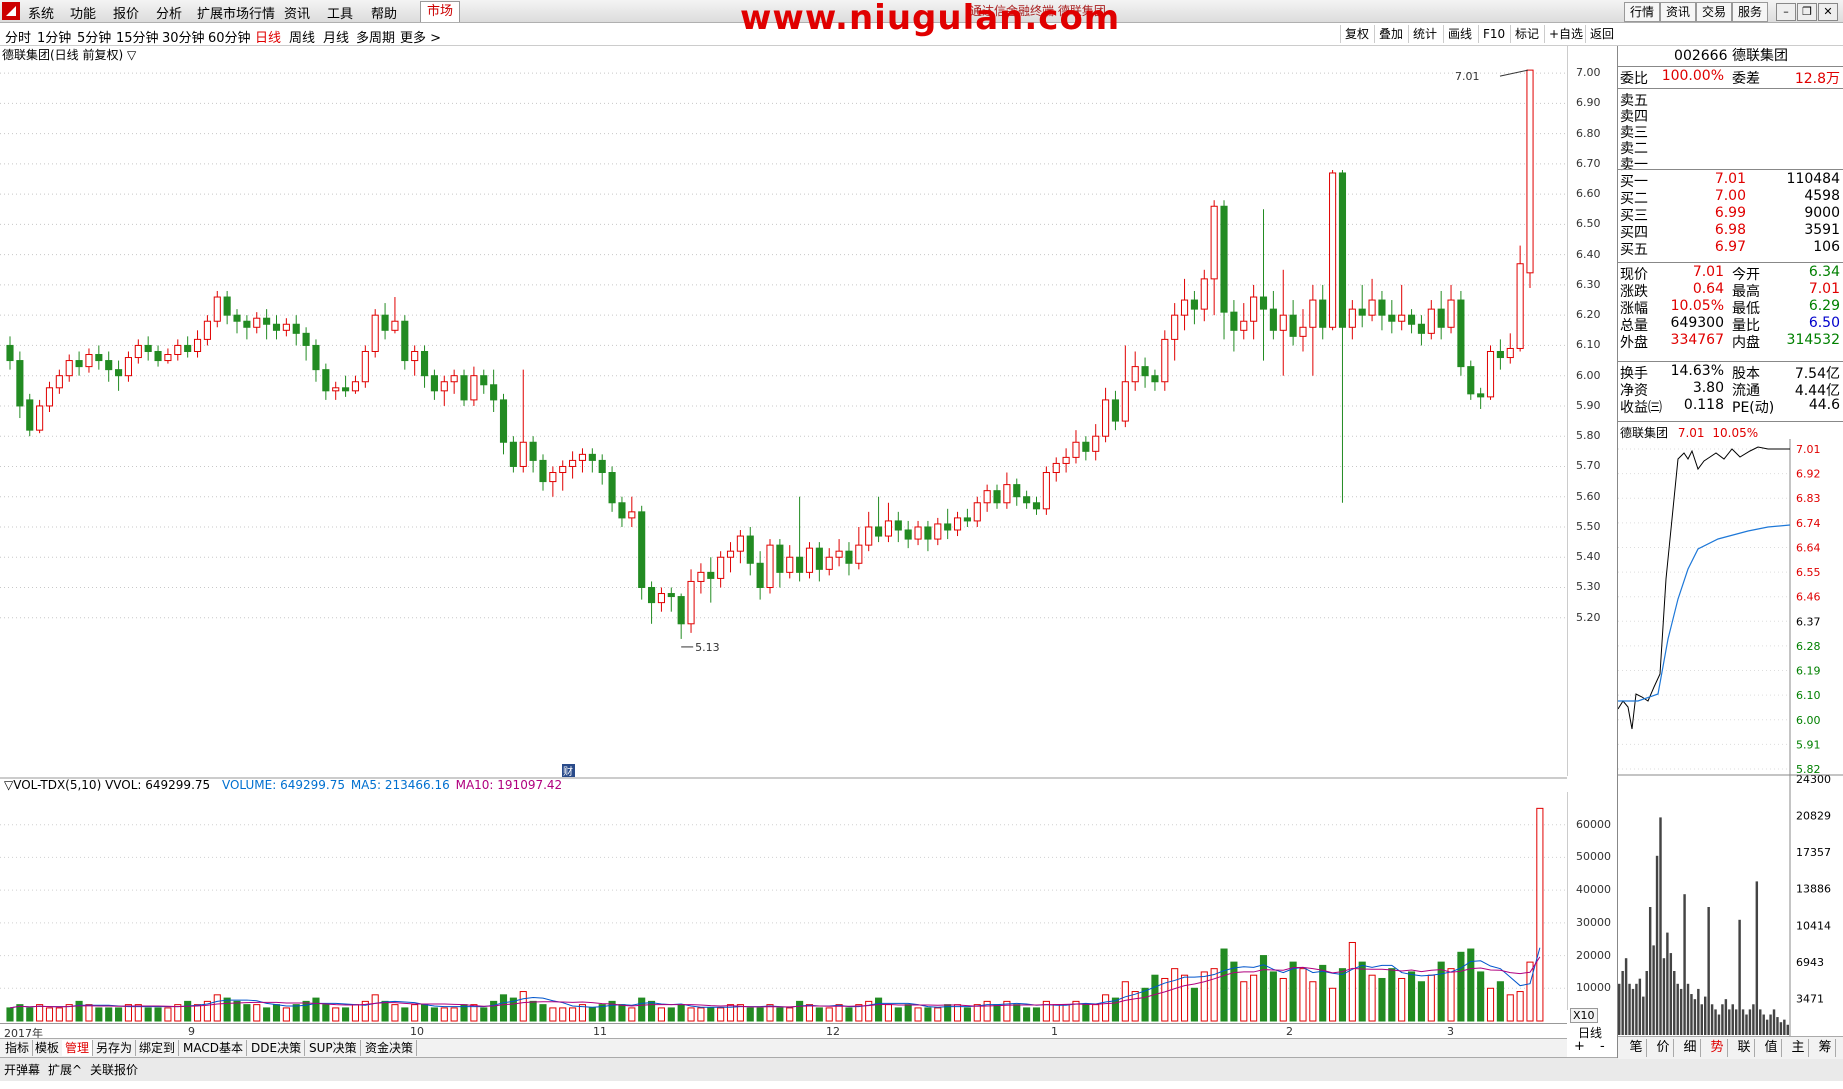 The width and height of the screenshot is (1843, 1089). Describe the element at coordinates (440, 11) in the screenshot. I see `menu-market: 市场` at that location.